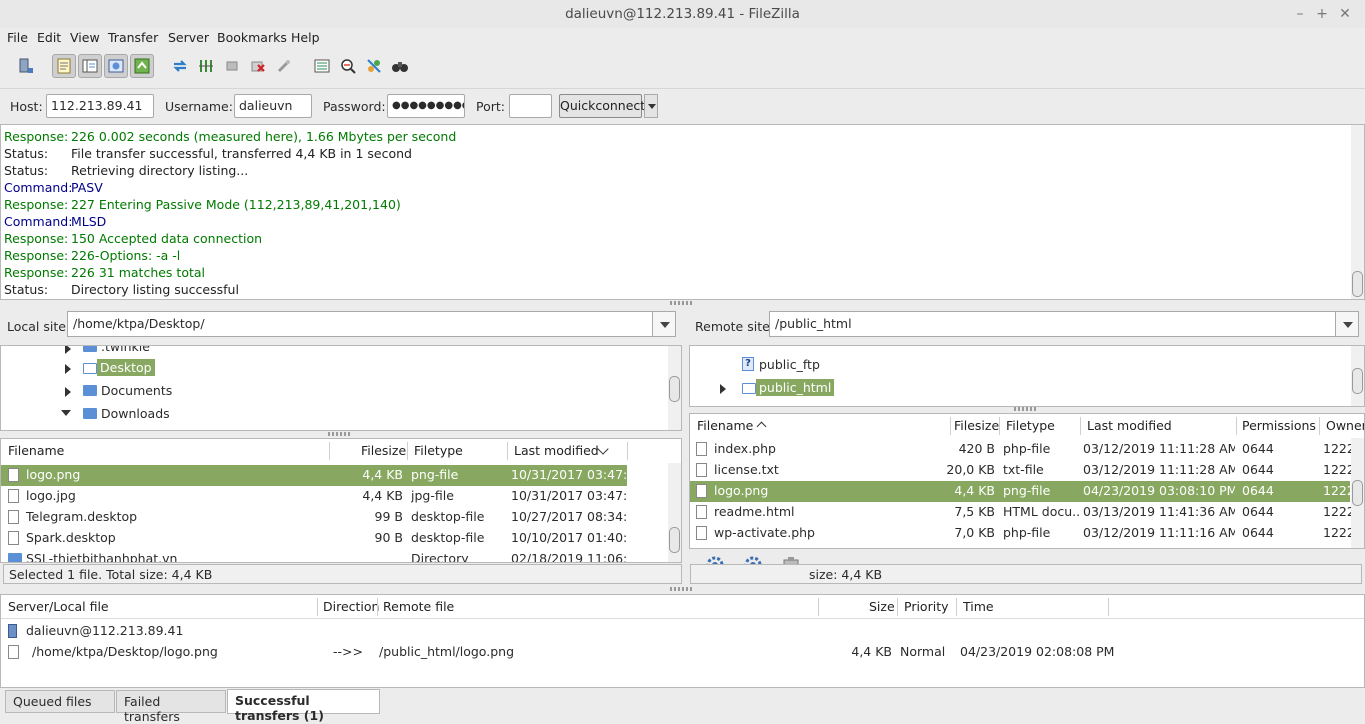 The height and width of the screenshot is (724, 1365). Describe the element at coordinates (17, 37) in the screenshot. I see `menu-file: File` at that location.